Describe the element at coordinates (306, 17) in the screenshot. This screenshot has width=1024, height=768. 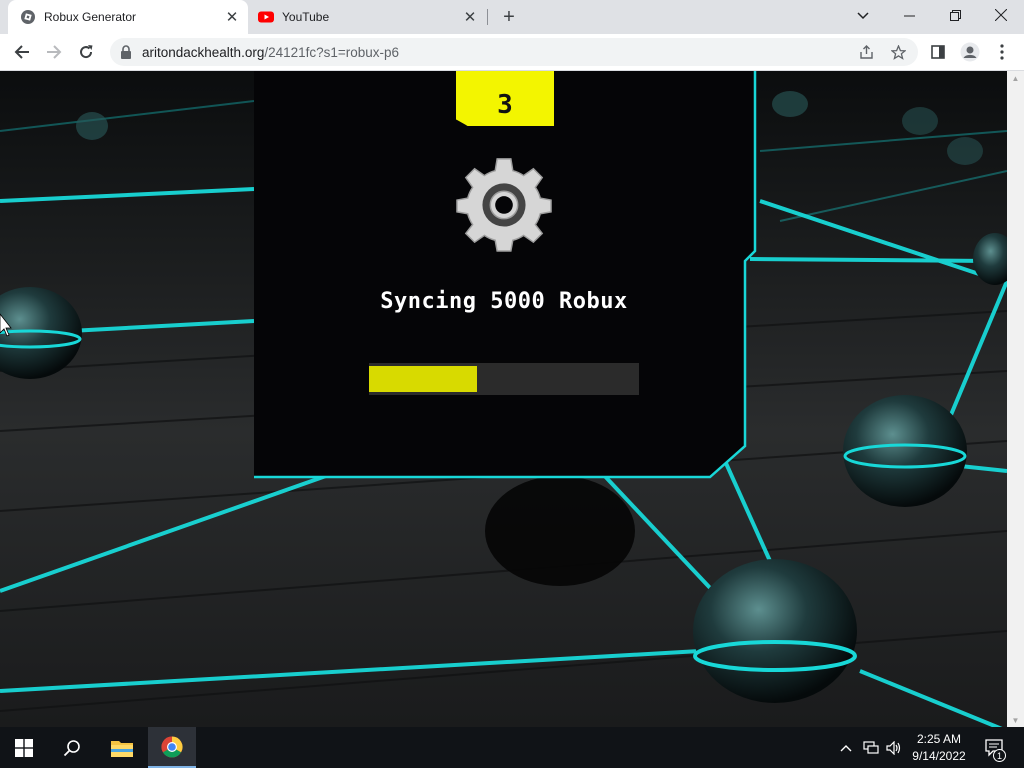
I see `tab-title: YouTube` at that location.